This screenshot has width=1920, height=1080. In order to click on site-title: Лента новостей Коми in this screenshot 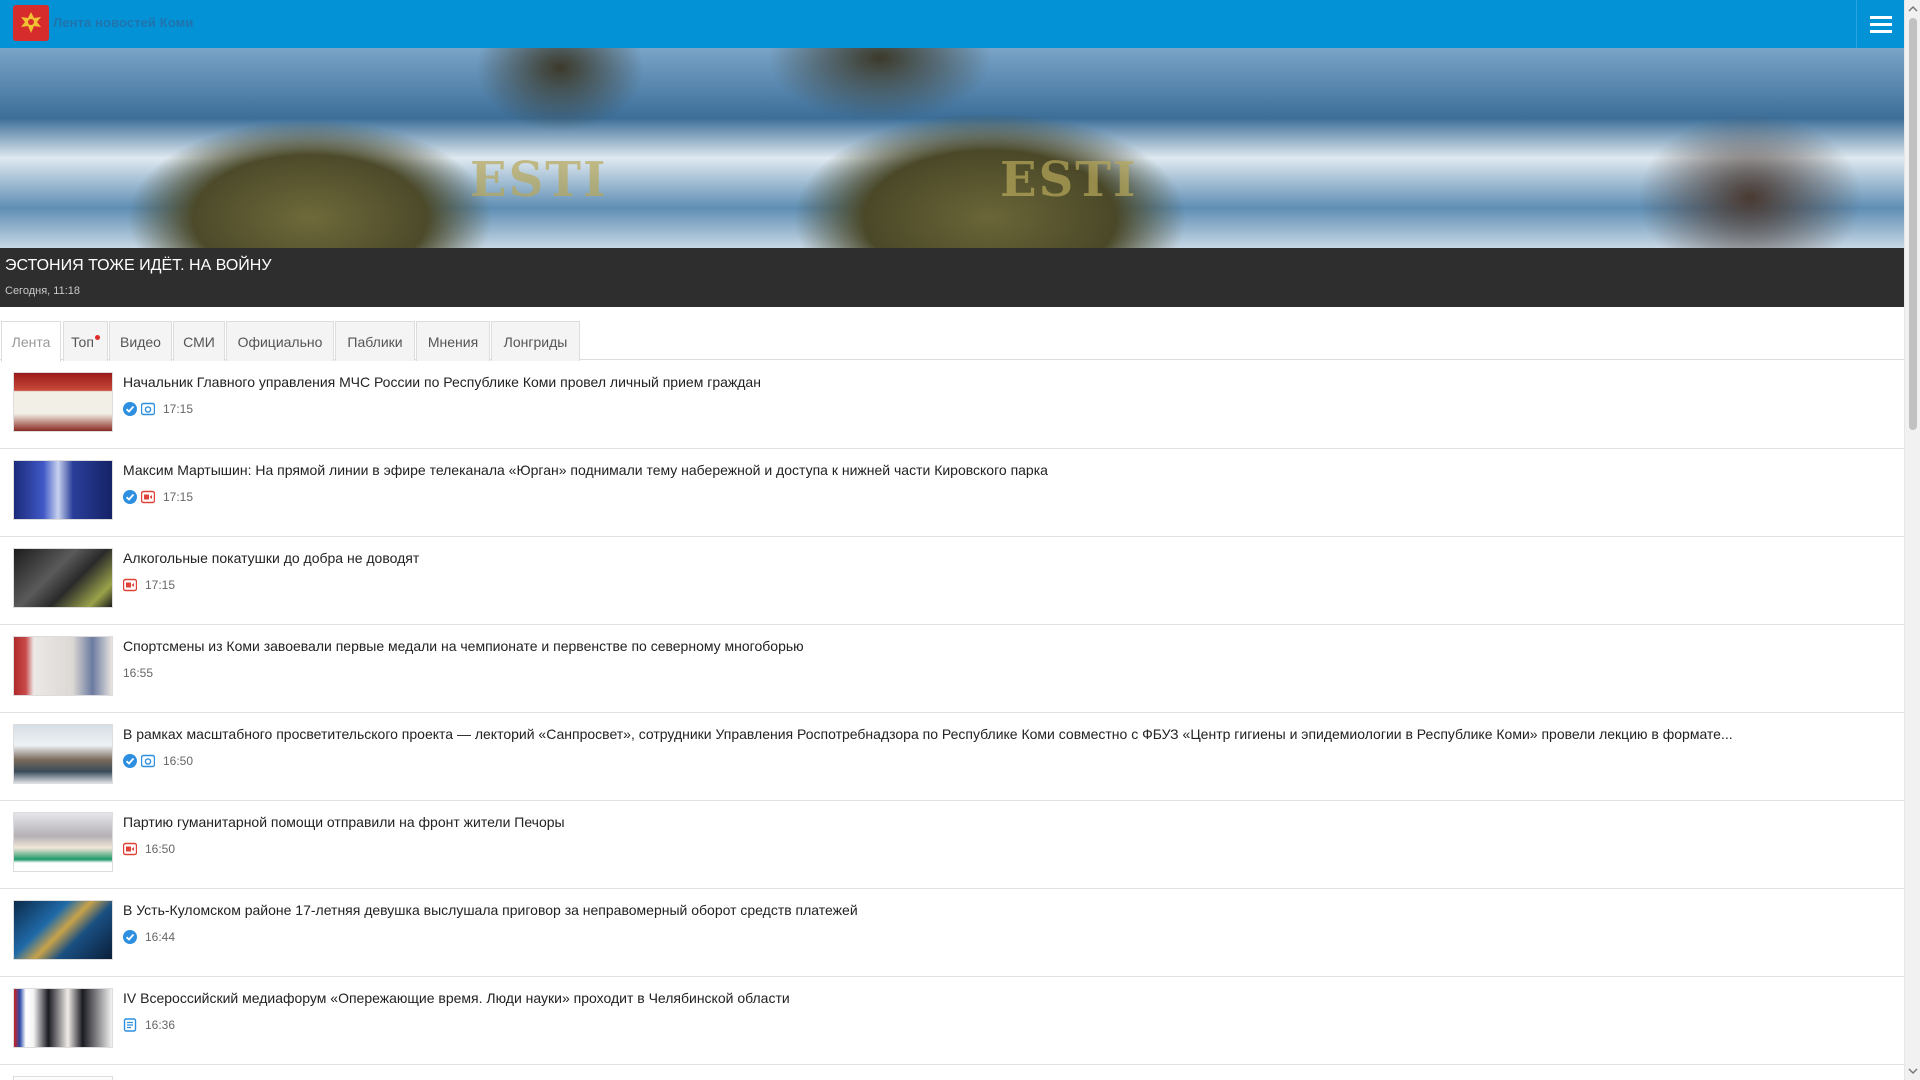, I will do `click(123, 22)`.